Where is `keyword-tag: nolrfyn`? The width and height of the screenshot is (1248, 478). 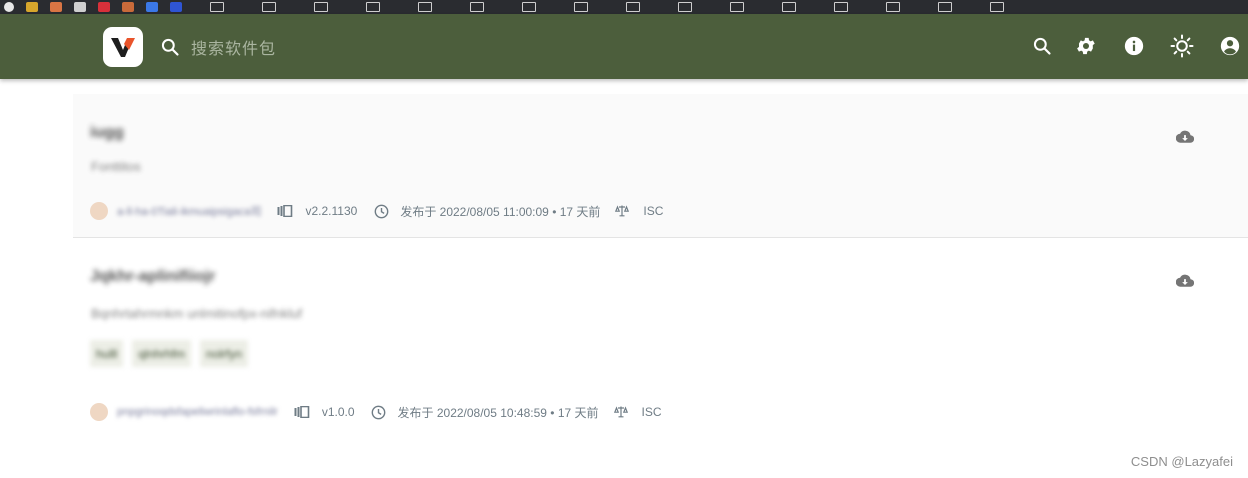 keyword-tag: nolrfyn is located at coordinates (224, 353).